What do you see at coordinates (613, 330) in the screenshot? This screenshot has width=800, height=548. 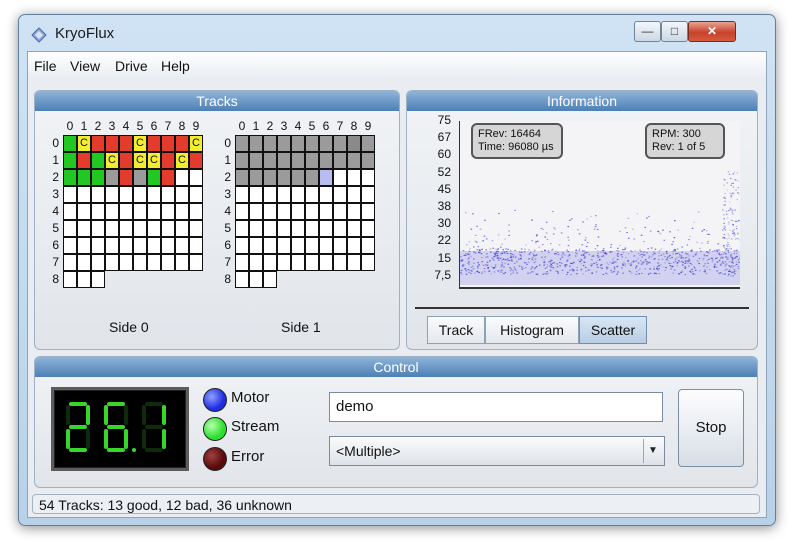 I see `tab-scatter: Scatter` at bounding box center [613, 330].